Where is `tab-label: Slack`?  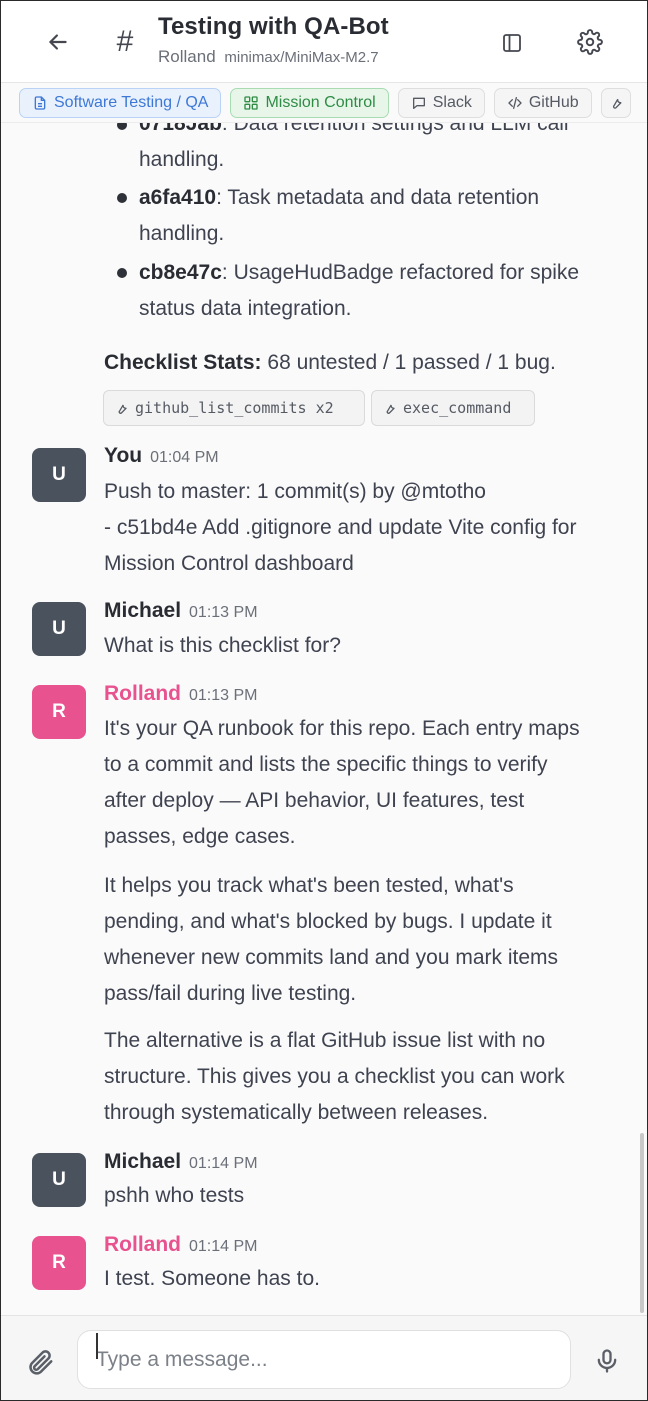 tab-label: Slack is located at coordinates (452, 102).